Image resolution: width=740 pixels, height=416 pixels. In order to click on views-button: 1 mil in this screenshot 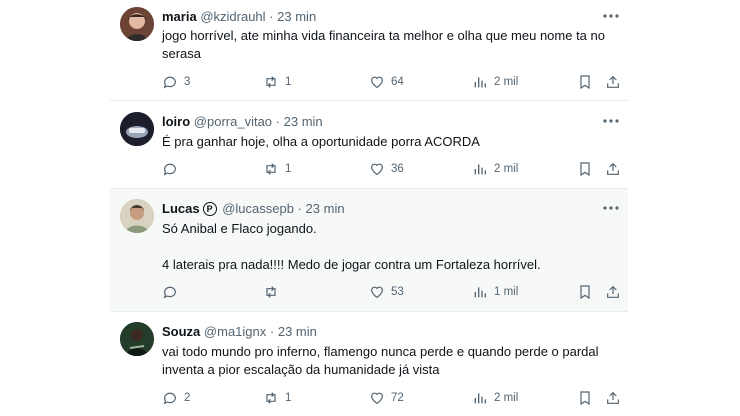, I will do `click(495, 292)`.